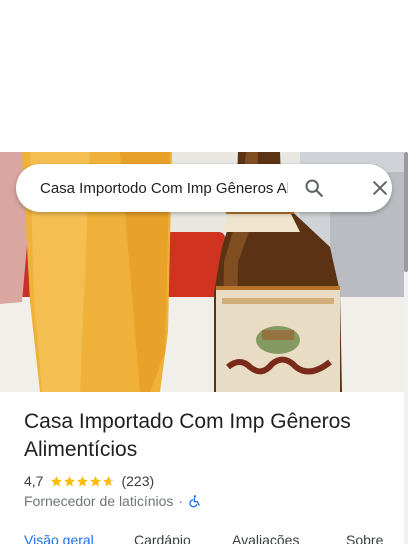  Describe the element at coordinates (137, 481) in the screenshot. I see `review-count: (223)` at that location.